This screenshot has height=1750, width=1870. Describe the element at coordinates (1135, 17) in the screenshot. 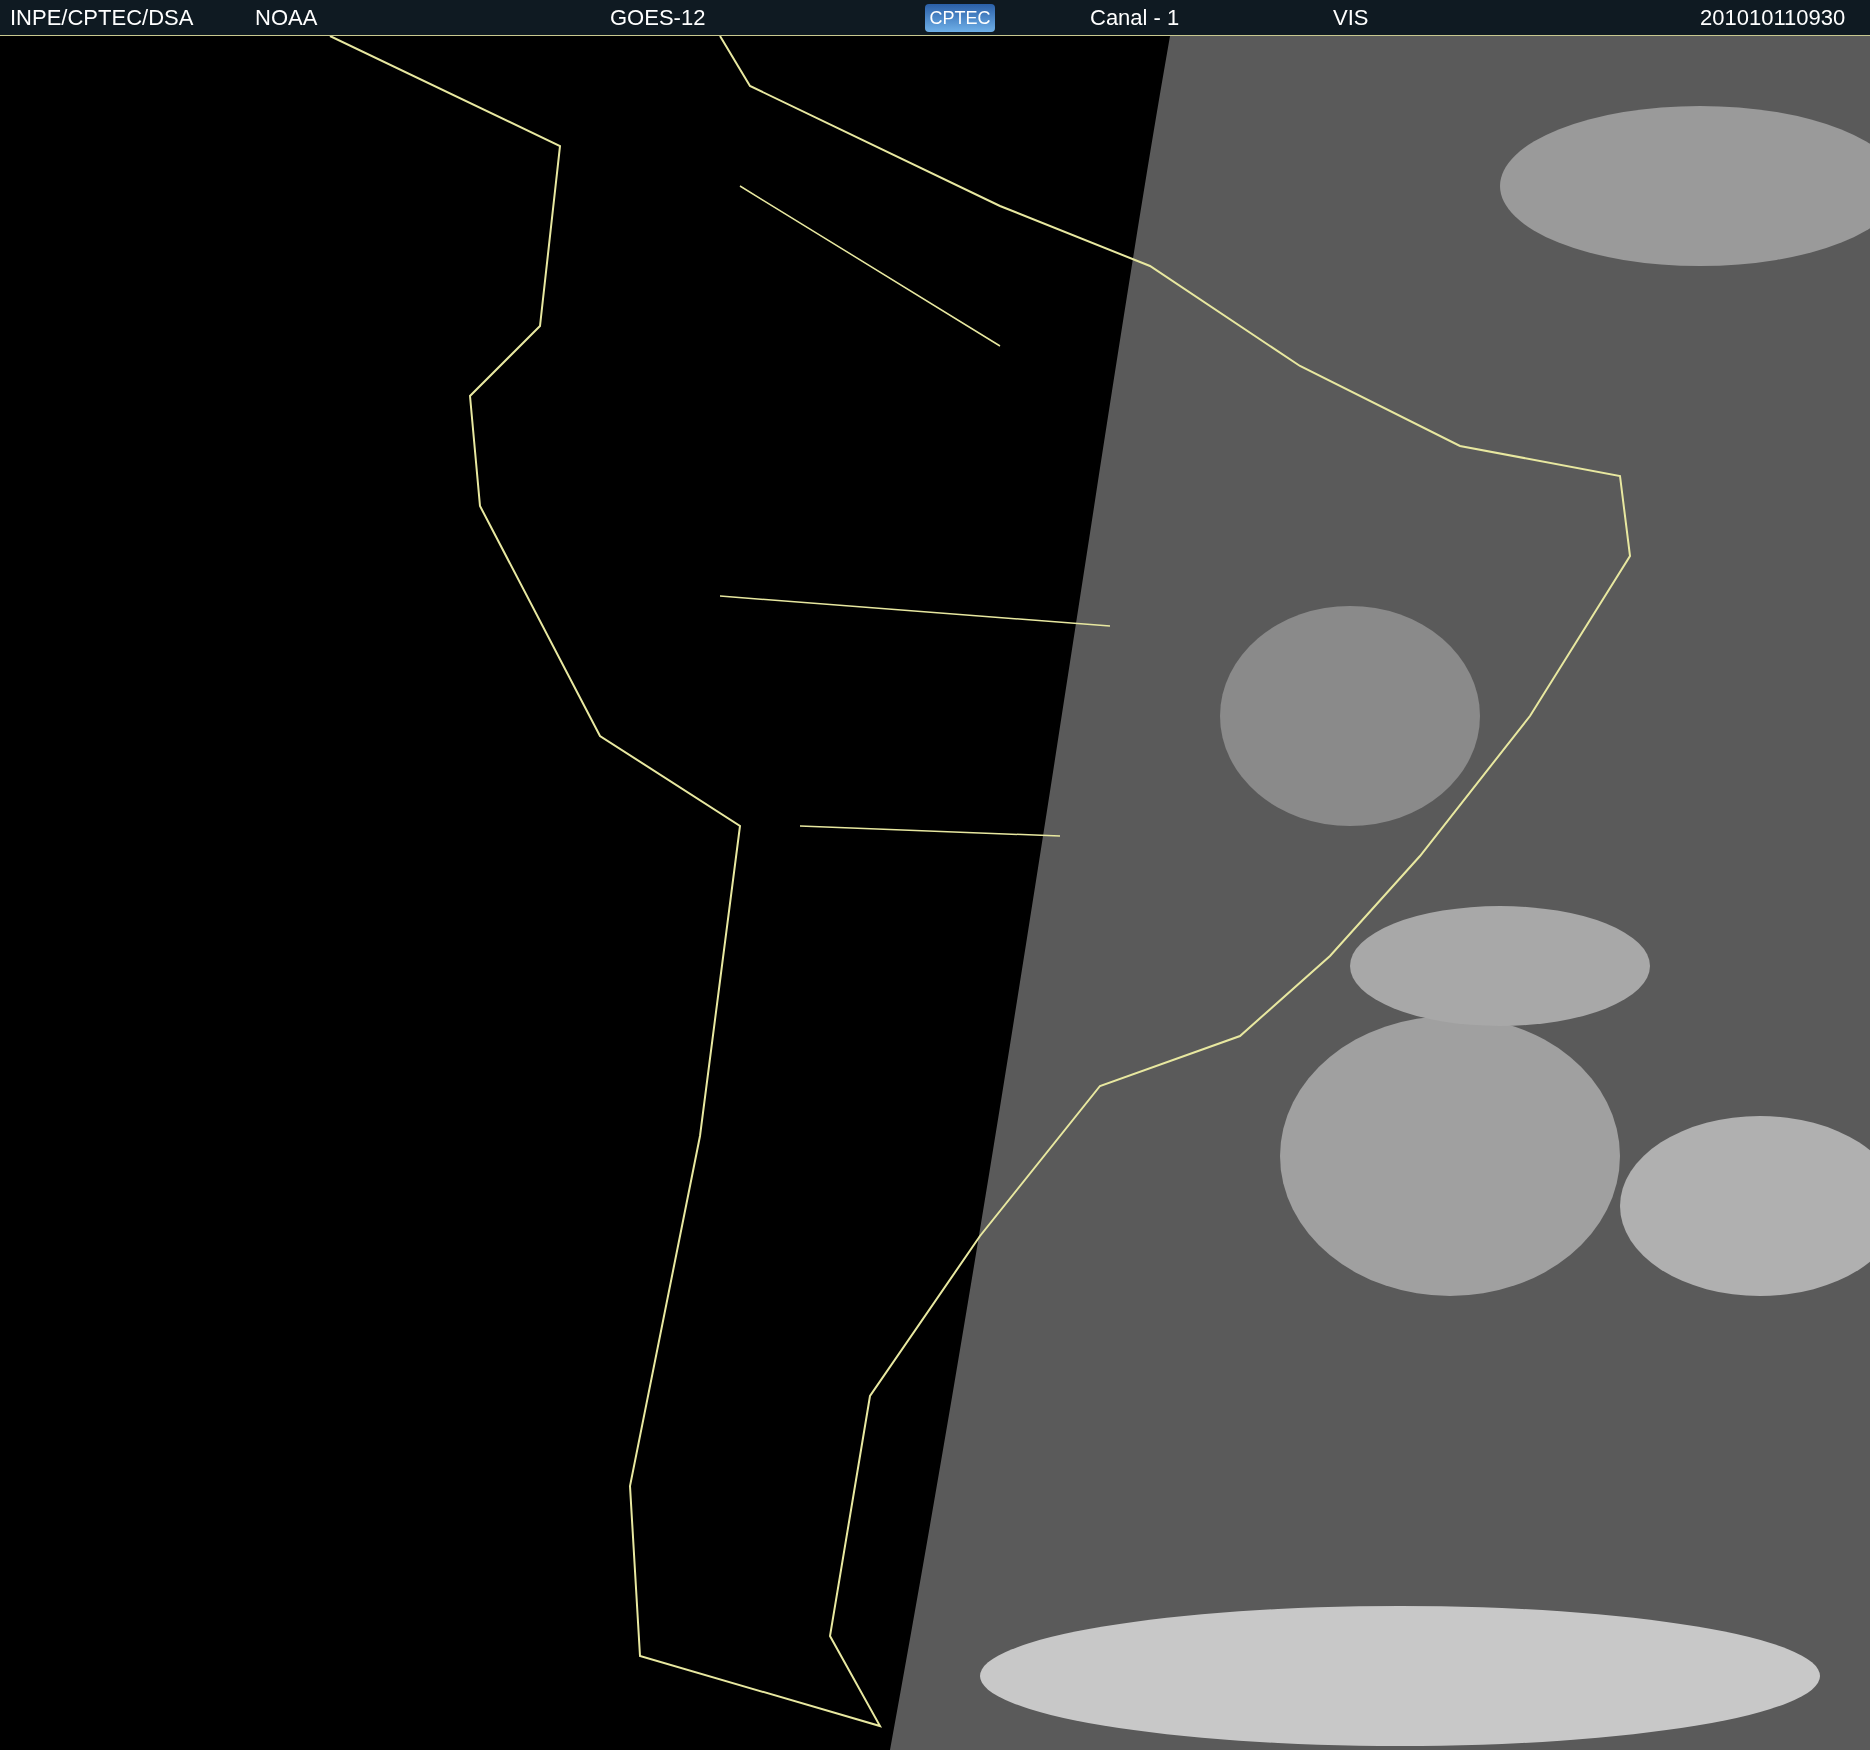

I see `channel-label: Canal - 1` at that location.